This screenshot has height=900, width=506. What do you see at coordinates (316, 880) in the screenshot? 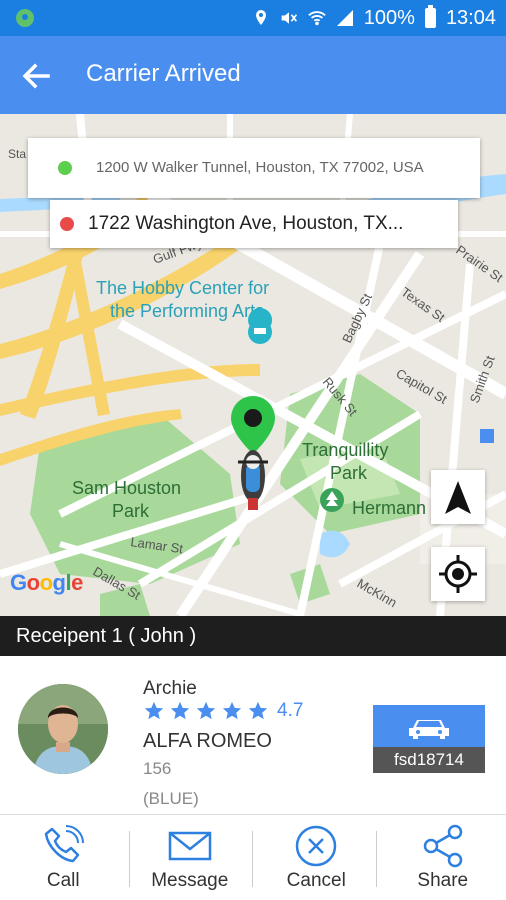
I see `cancel-label: Cancel` at bounding box center [316, 880].